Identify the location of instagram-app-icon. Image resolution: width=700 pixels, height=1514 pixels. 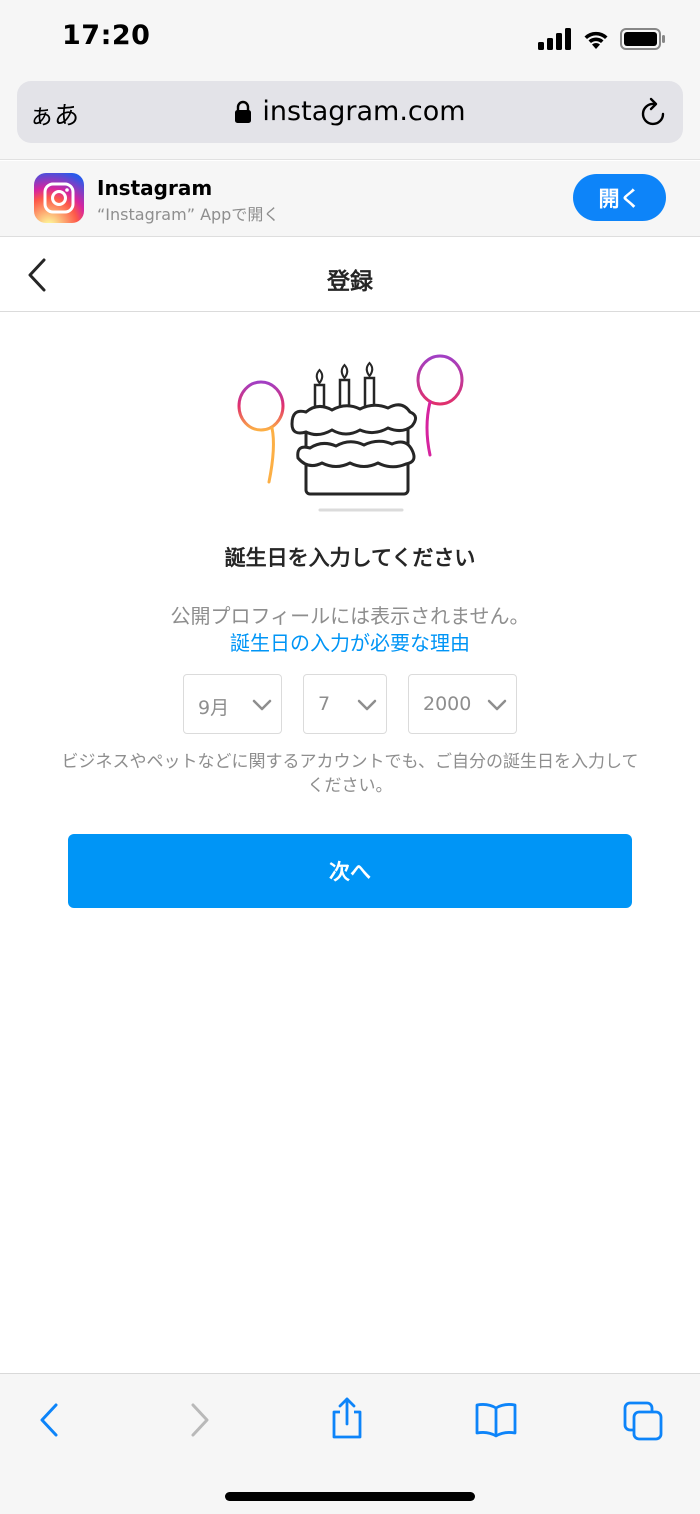
(59, 198).